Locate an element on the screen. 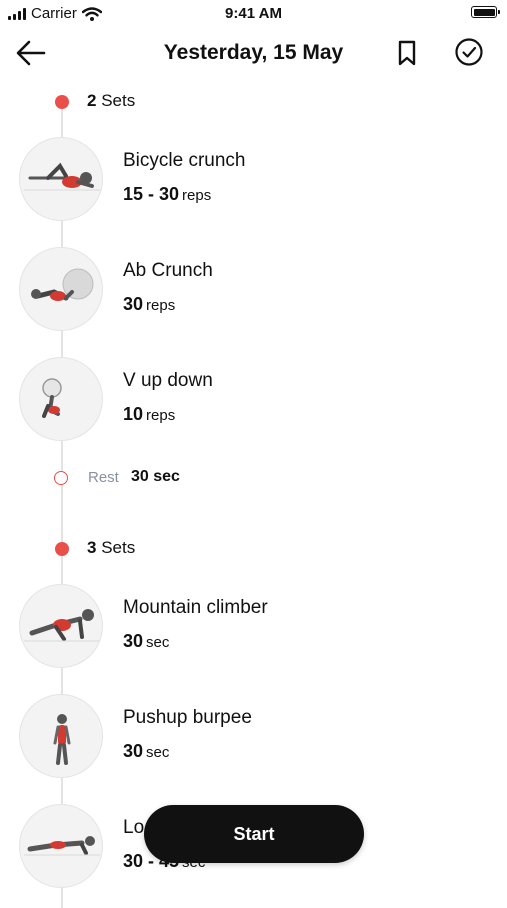  mountain-climber-icon is located at coordinates (61, 626).